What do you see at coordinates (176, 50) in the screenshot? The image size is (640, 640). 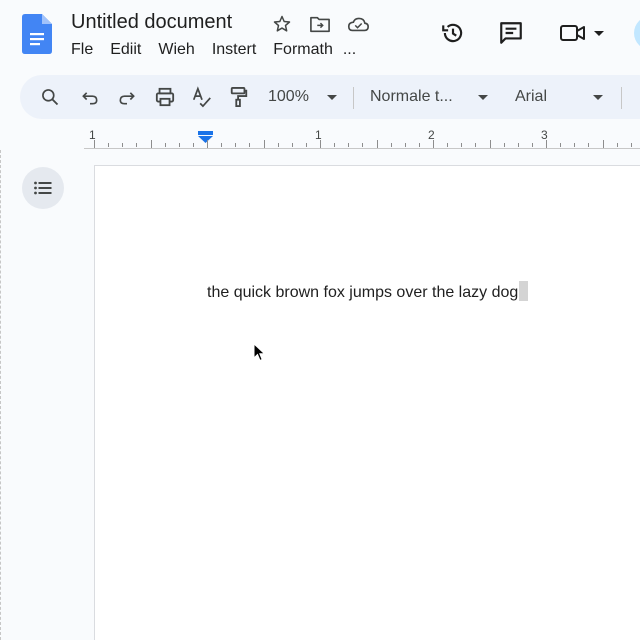 I see `menu-view: Wieh` at bounding box center [176, 50].